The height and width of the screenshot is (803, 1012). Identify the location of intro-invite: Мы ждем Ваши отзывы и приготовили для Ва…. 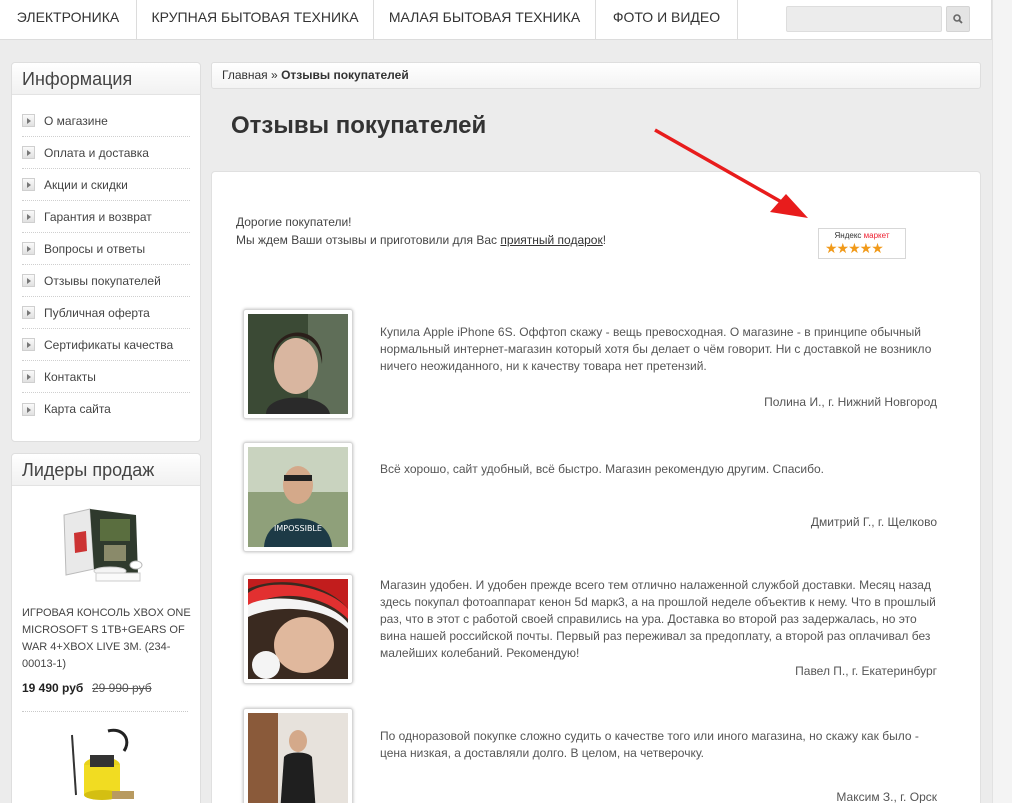
(421, 240).